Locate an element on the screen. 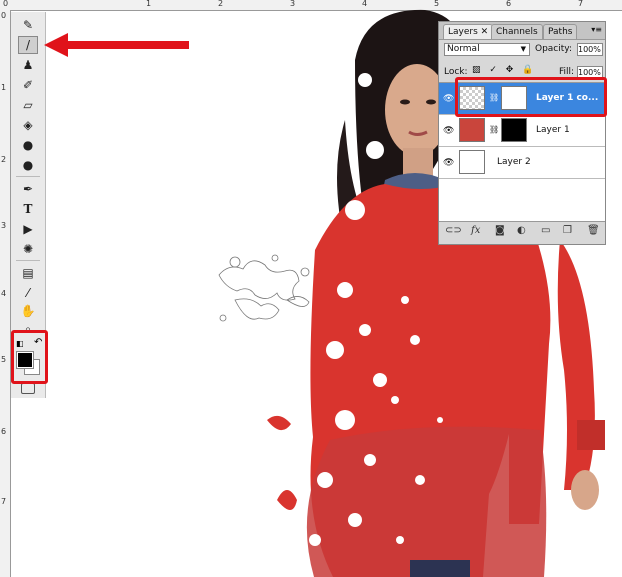 The width and height of the screenshot is (622, 577). trash-icon: 🗑 is located at coordinates (593, 230).